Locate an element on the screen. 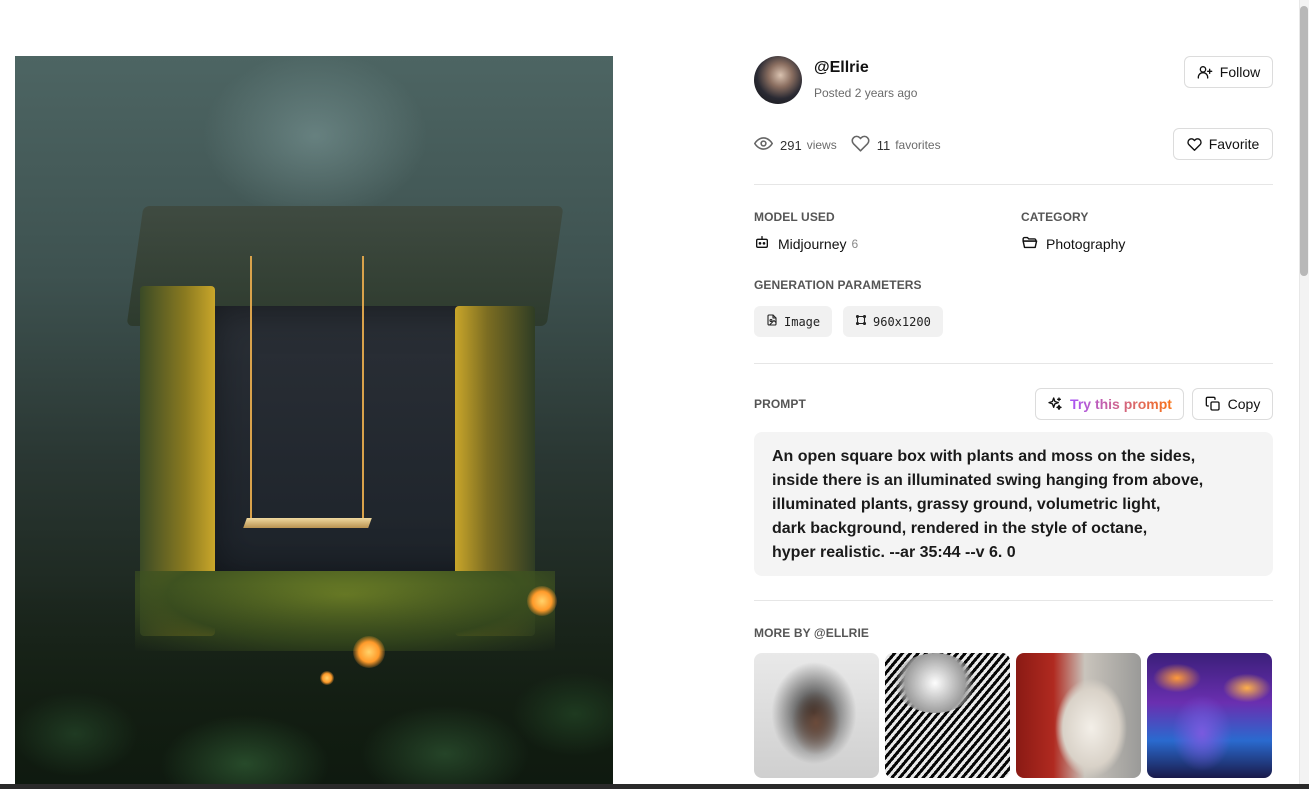  add-user-icon is located at coordinates (1205, 72).